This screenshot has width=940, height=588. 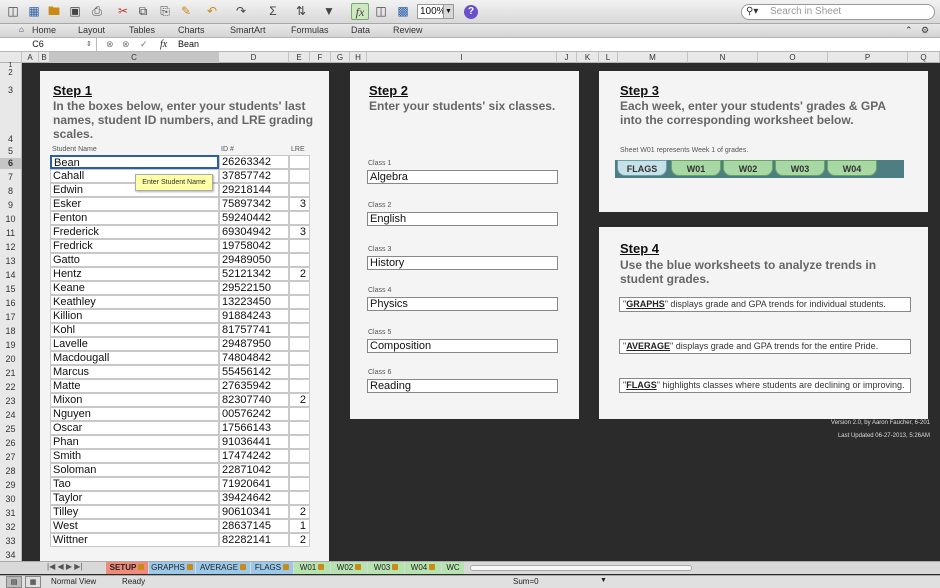 What do you see at coordinates (299, 57) in the screenshot?
I see `column-header: E` at bounding box center [299, 57].